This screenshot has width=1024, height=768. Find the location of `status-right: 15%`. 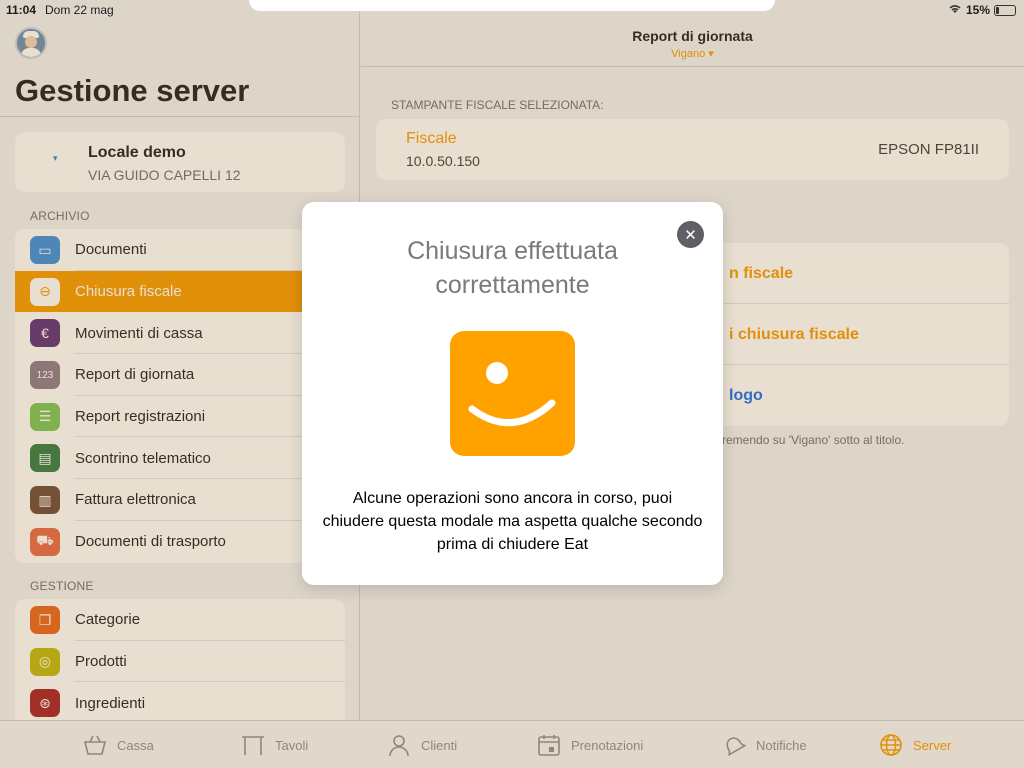

status-right: 15% is located at coordinates (982, 10).